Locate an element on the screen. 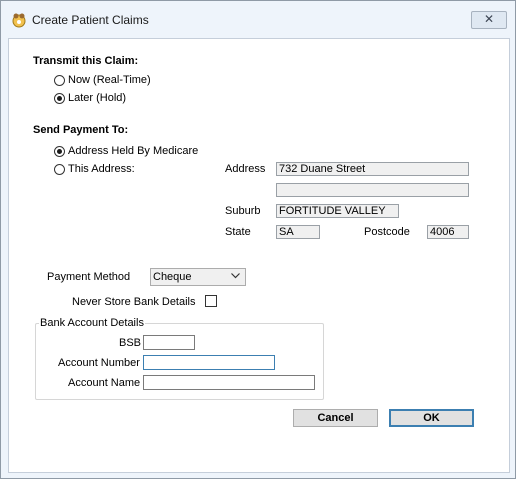  suburb-label: Suburb is located at coordinates (243, 211).